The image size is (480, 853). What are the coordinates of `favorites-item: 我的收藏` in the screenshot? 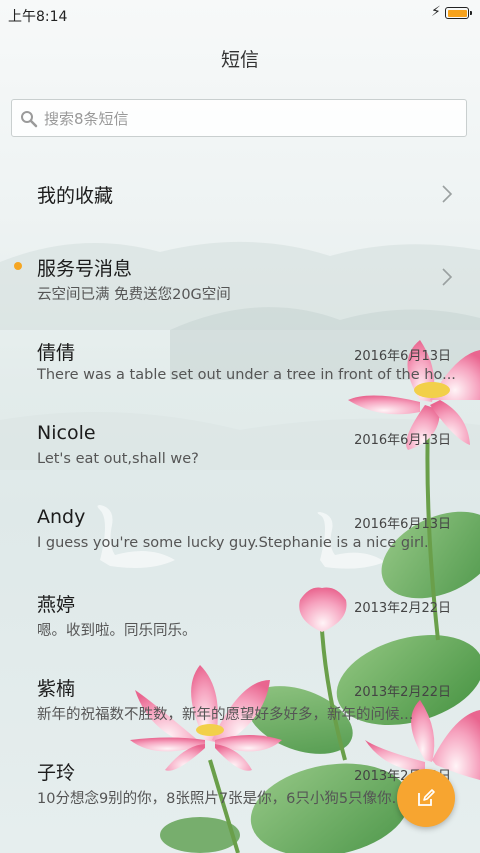 It's located at (240, 194).